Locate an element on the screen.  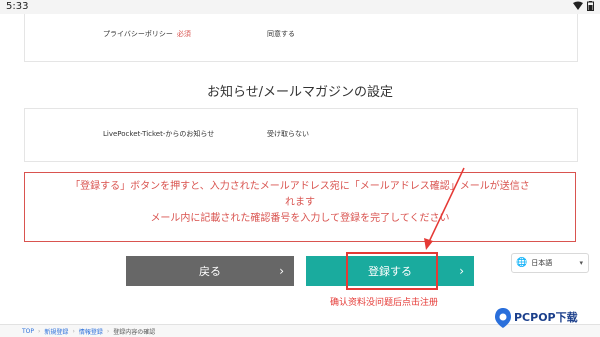
watermark-text: PCPOP下载 is located at coordinates (546, 317).